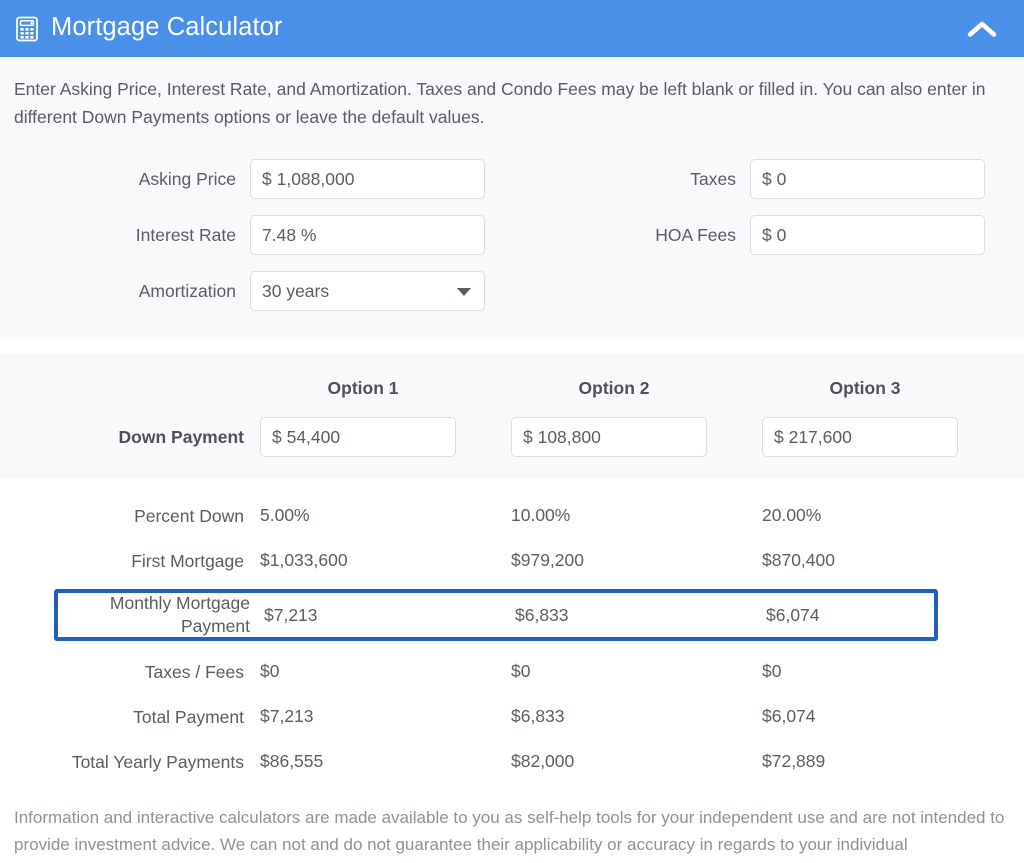  What do you see at coordinates (542, 614) in the screenshot?
I see `monthly-mortgage-payment-value-2: $6,833` at bounding box center [542, 614].